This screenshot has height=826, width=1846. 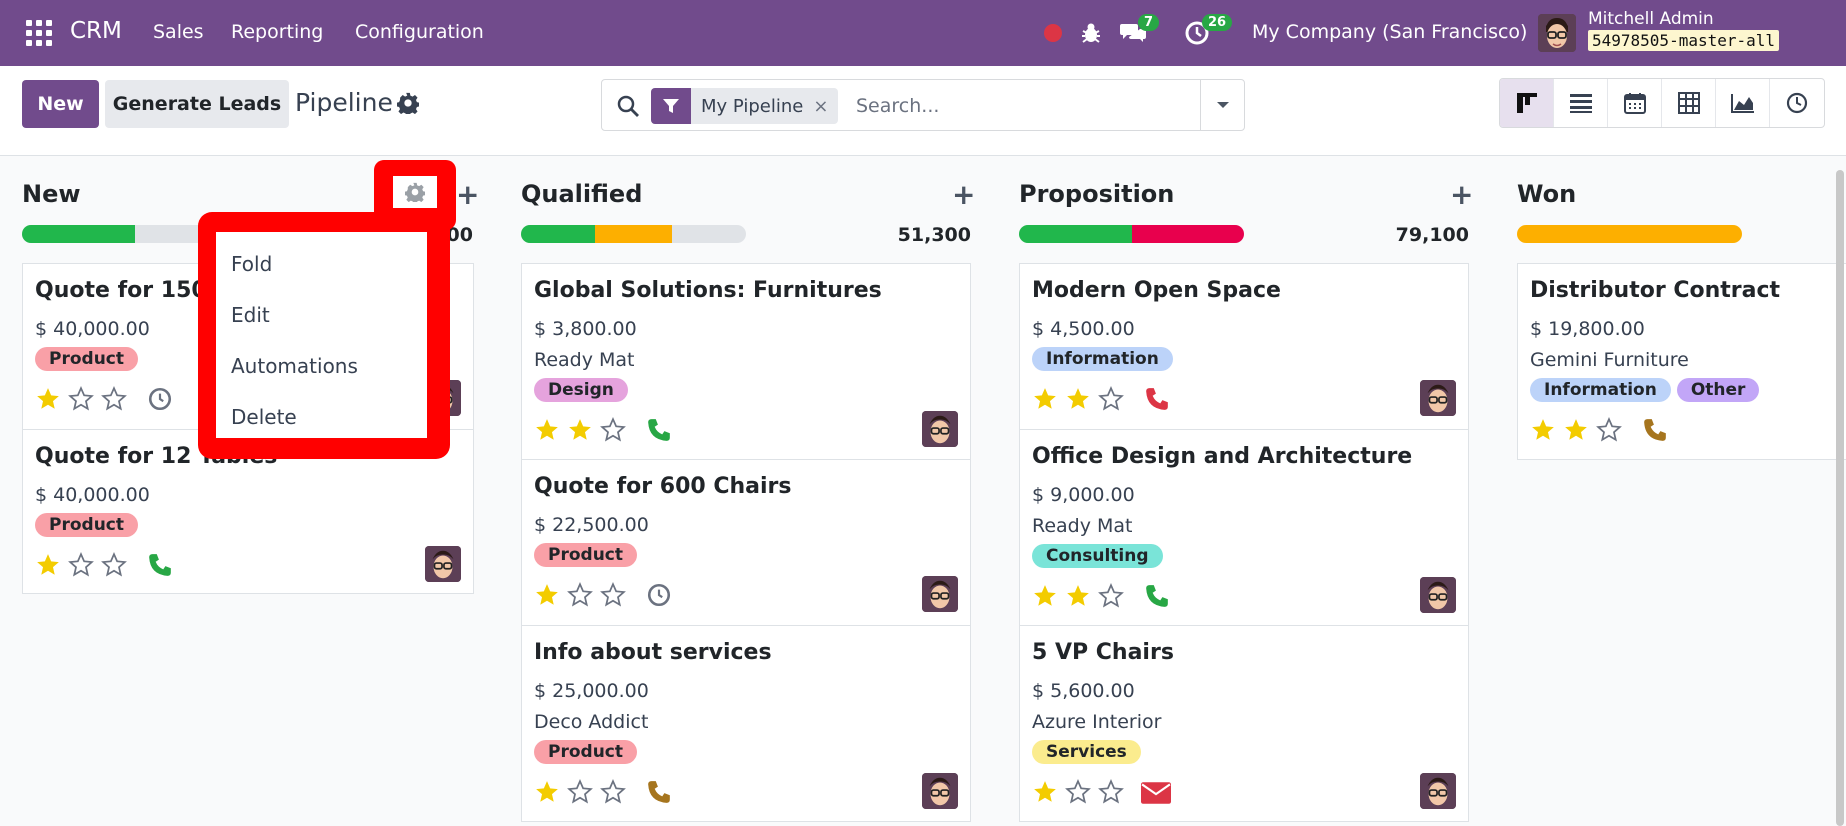 What do you see at coordinates (1131, 234) in the screenshot?
I see `progress-bar-proposition` at bounding box center [1131, 234].